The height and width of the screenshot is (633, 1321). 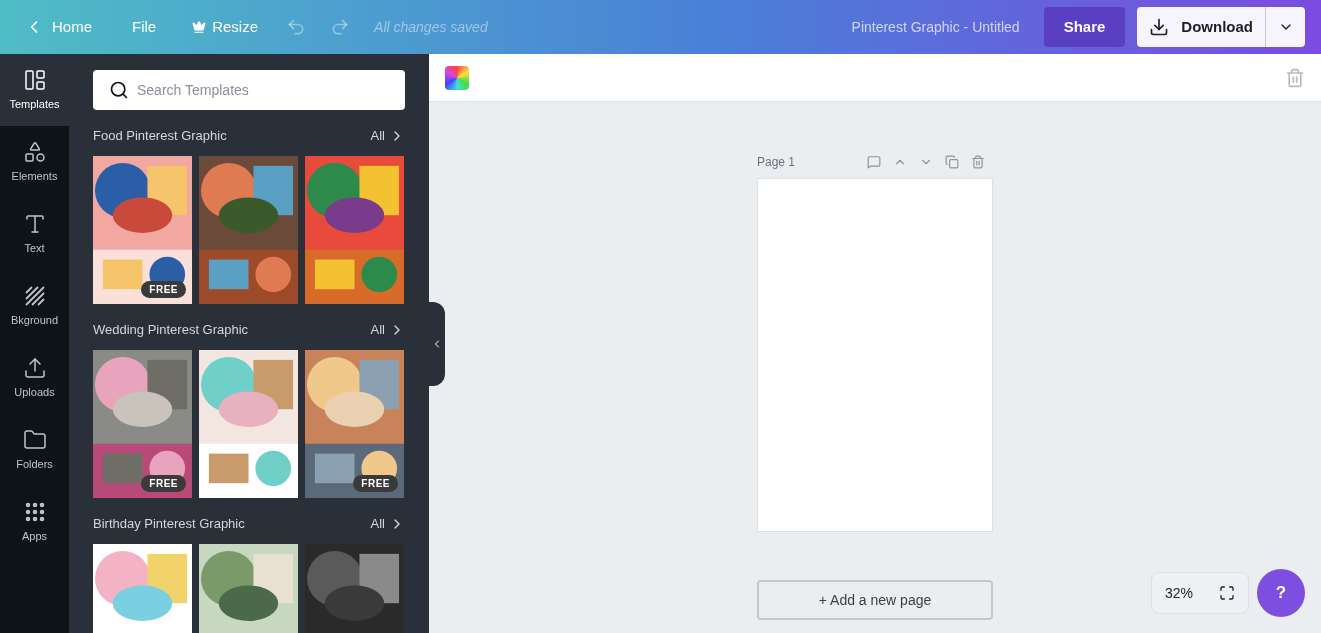 I want to click on rail-tab: Templates, so click(x=34, y=90).